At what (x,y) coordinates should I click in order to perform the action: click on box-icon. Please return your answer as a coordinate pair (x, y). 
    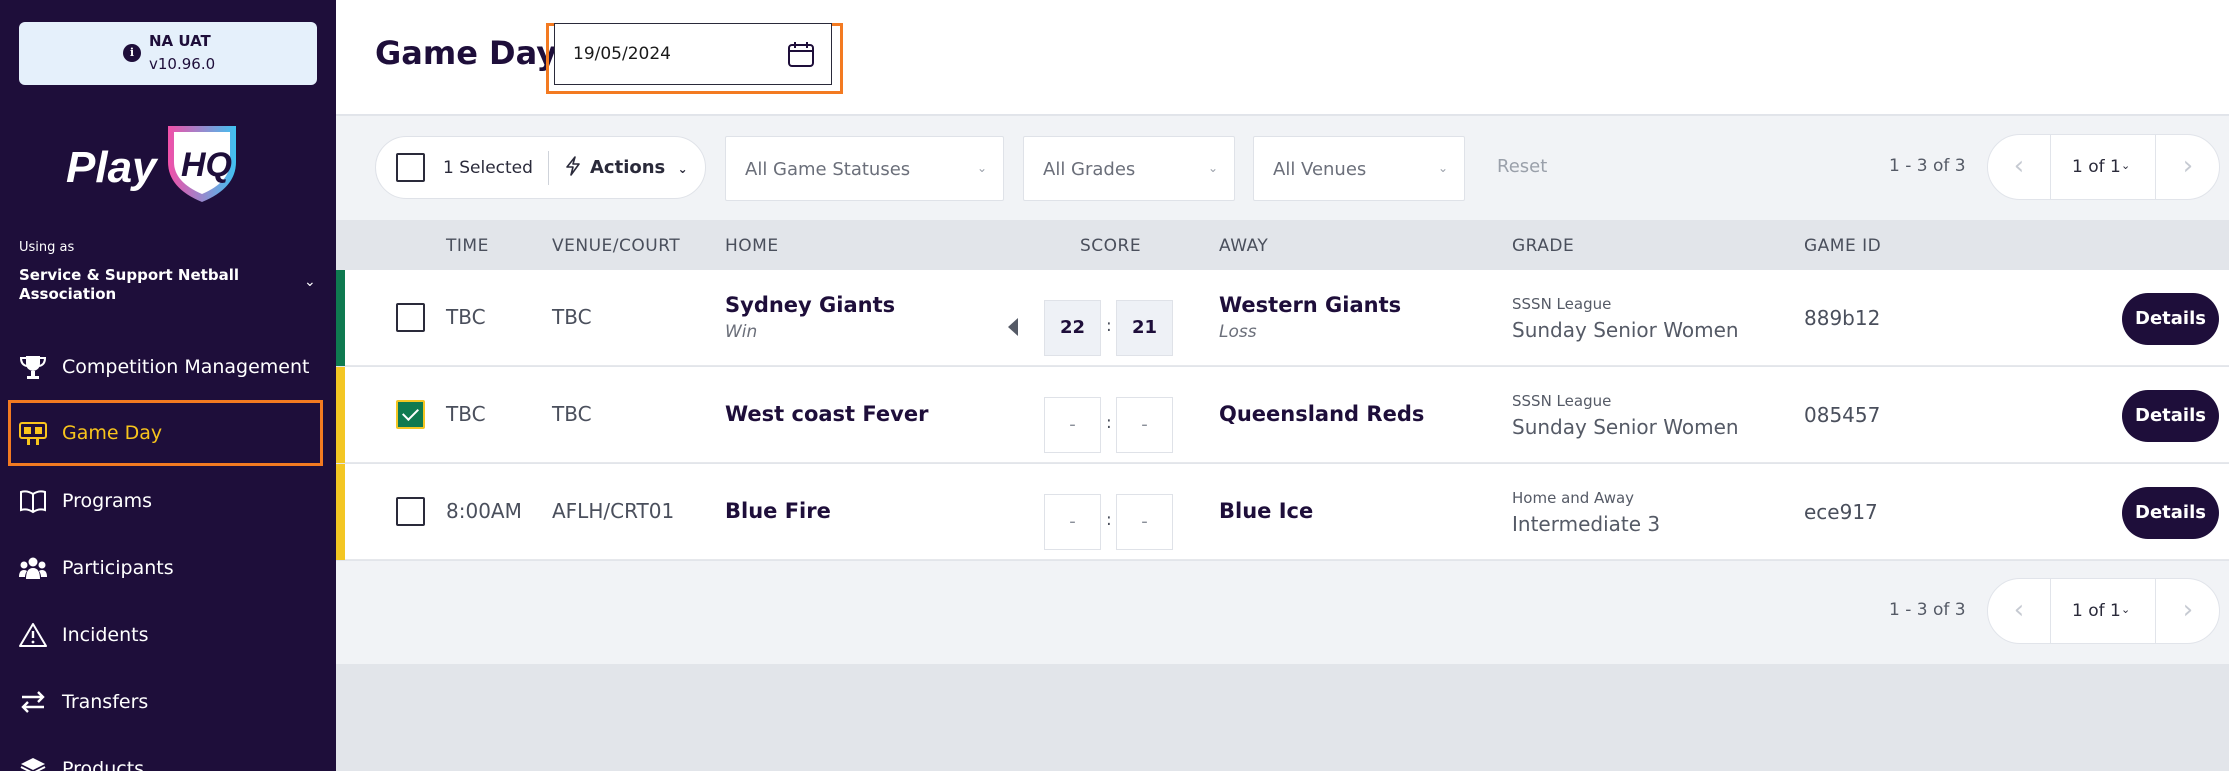
    Looking at the image, I should click on (33, 764).